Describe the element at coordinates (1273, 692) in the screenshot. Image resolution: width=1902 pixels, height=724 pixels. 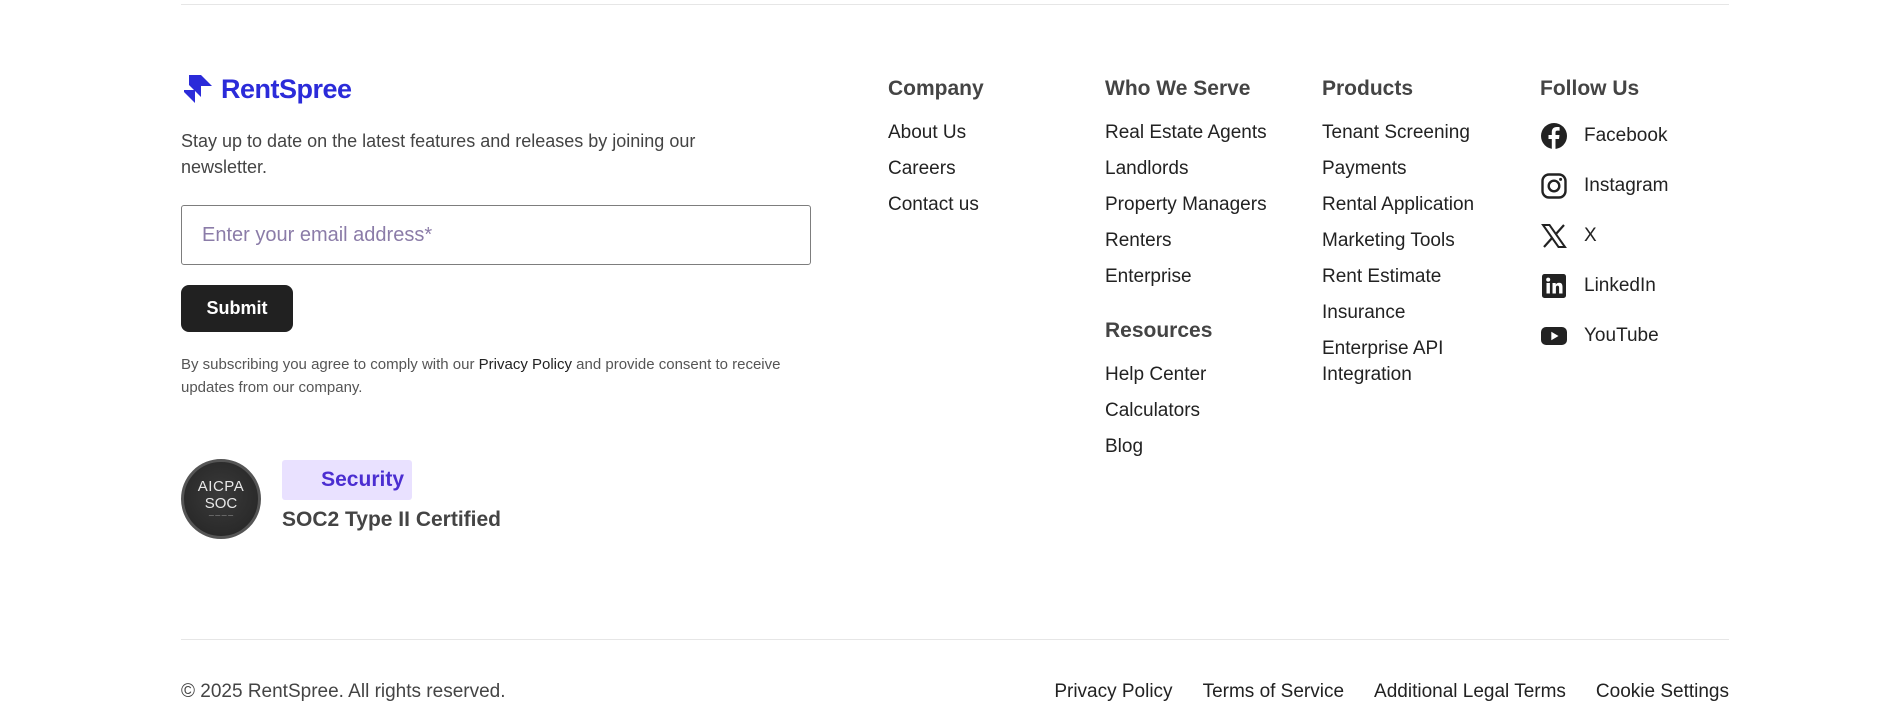
I see `legal-link-terms-of-service: Terms of Service` at that location.